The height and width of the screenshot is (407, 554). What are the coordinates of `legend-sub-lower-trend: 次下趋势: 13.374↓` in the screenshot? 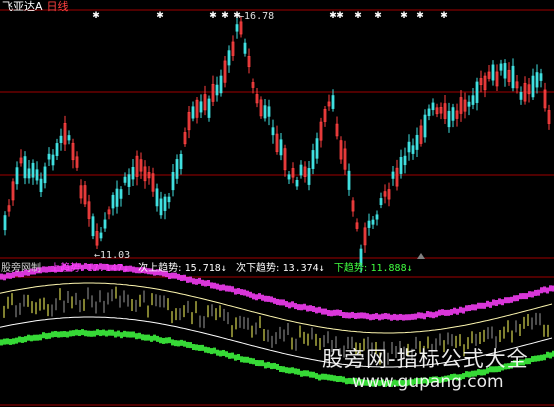 It's located at (280, 269).